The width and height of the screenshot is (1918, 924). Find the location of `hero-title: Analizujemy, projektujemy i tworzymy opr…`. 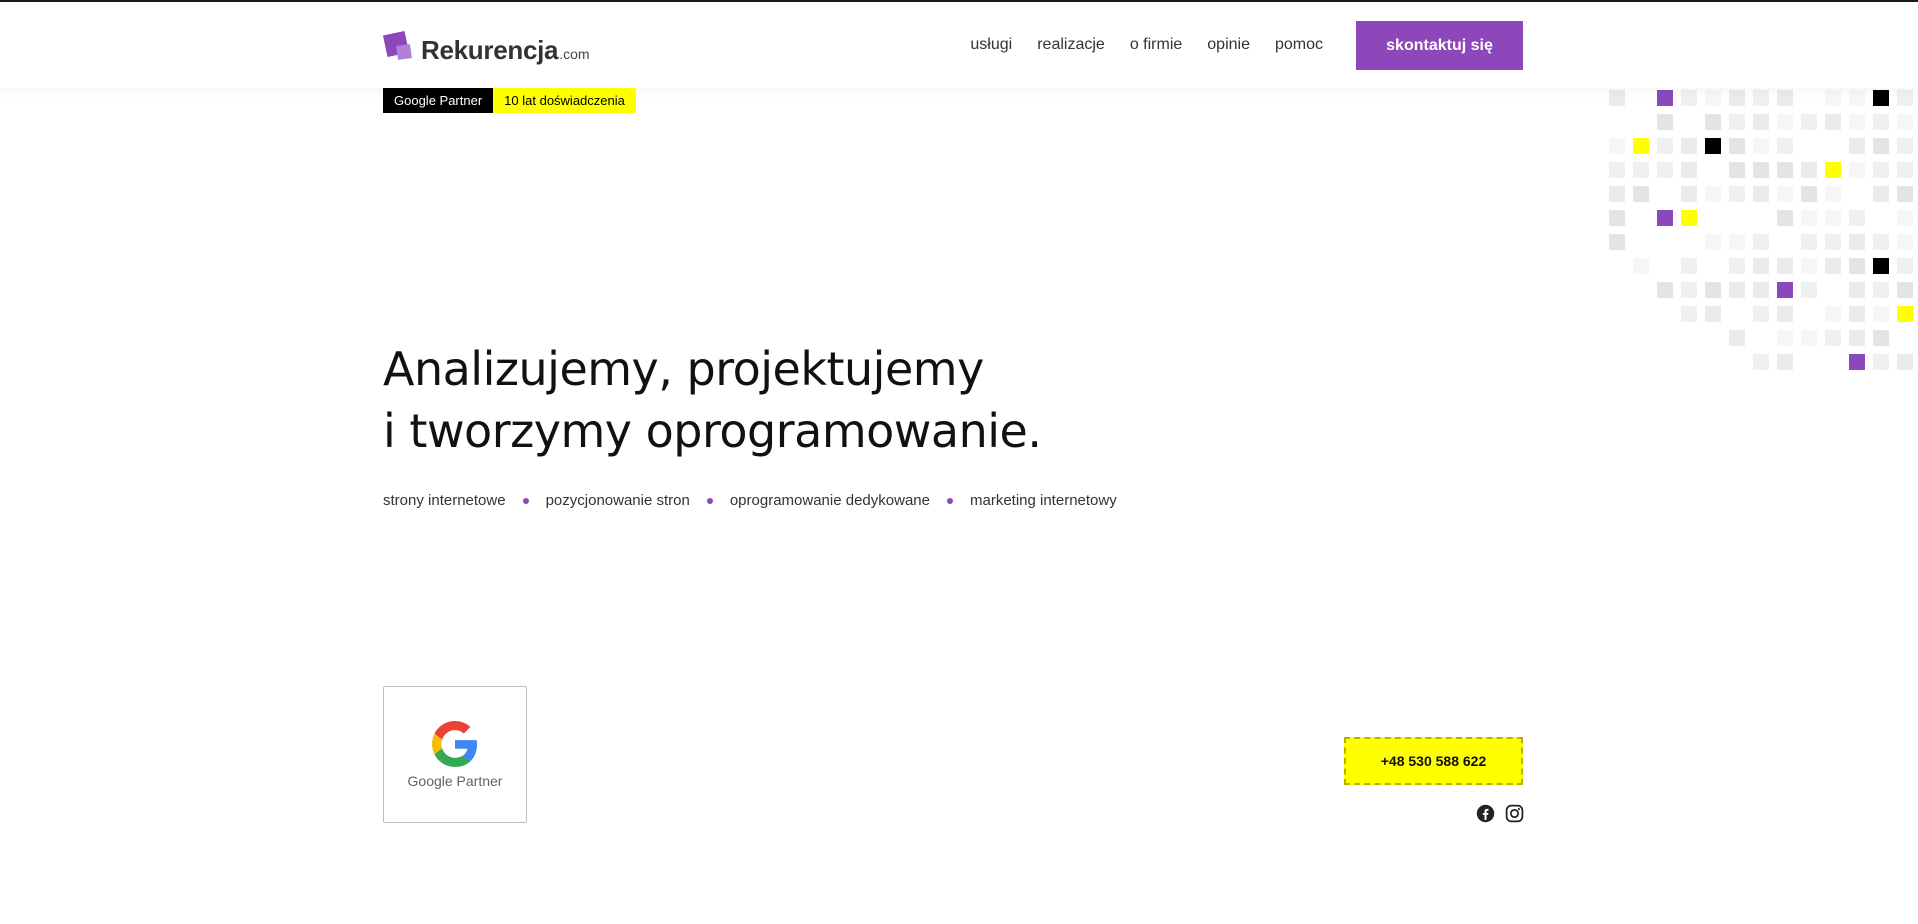

hero-title: Analizujemy, projektujemy i tworzymy opr… is located at coordinates (712, 400).